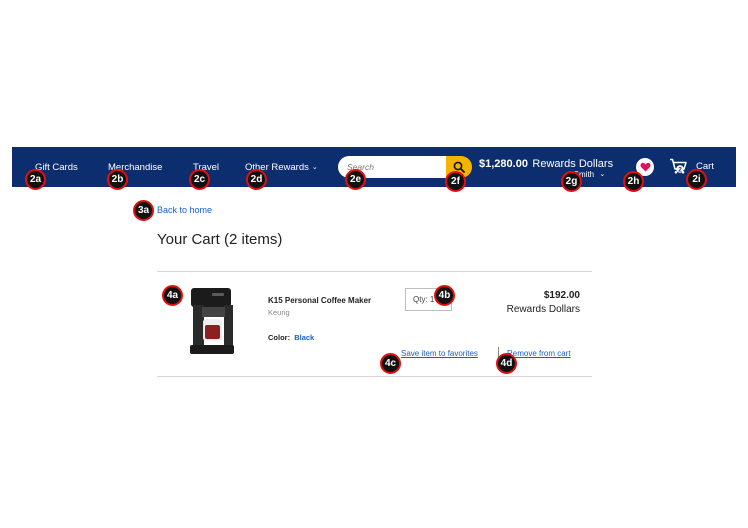 The width and height of the screenshot is (748, 528). I want to click on color-value: Black, so click(304, 337).